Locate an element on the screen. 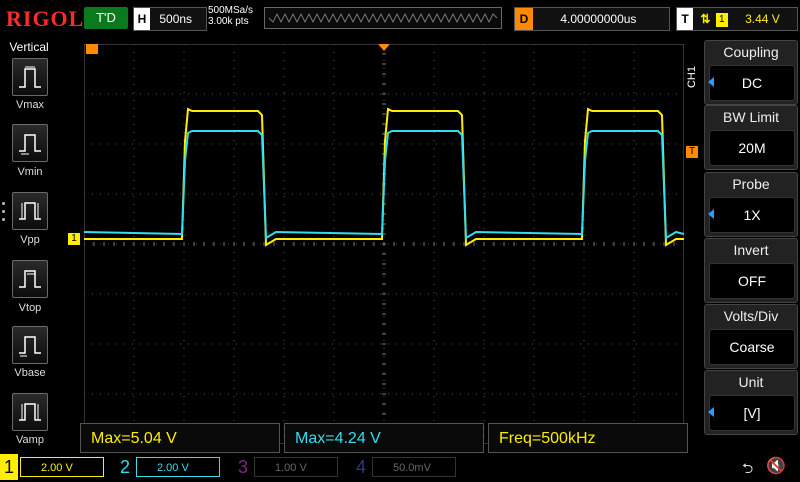 This screenshot has width=800, height=482. vamp-button is located at coordinates (30, 412).